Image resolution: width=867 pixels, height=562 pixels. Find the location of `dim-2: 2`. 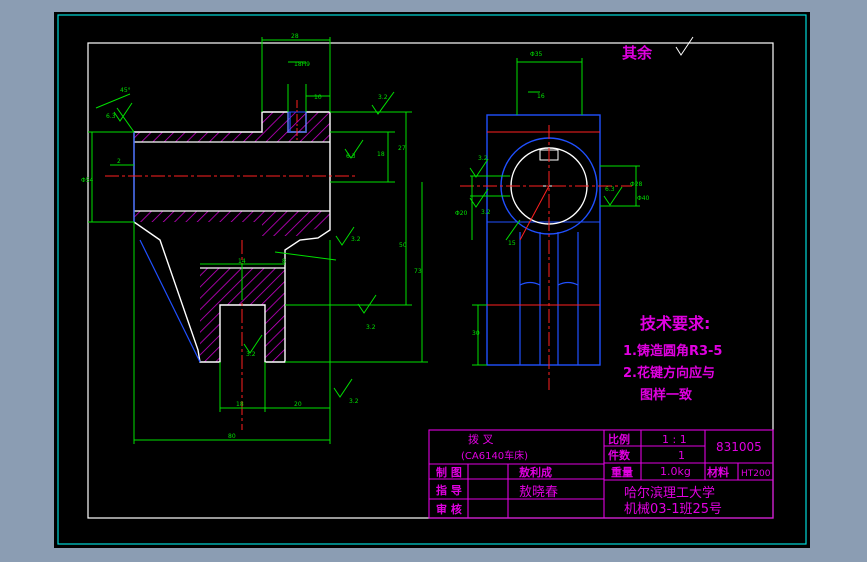

dim-2: 2 is located at coordinates (119, 161).